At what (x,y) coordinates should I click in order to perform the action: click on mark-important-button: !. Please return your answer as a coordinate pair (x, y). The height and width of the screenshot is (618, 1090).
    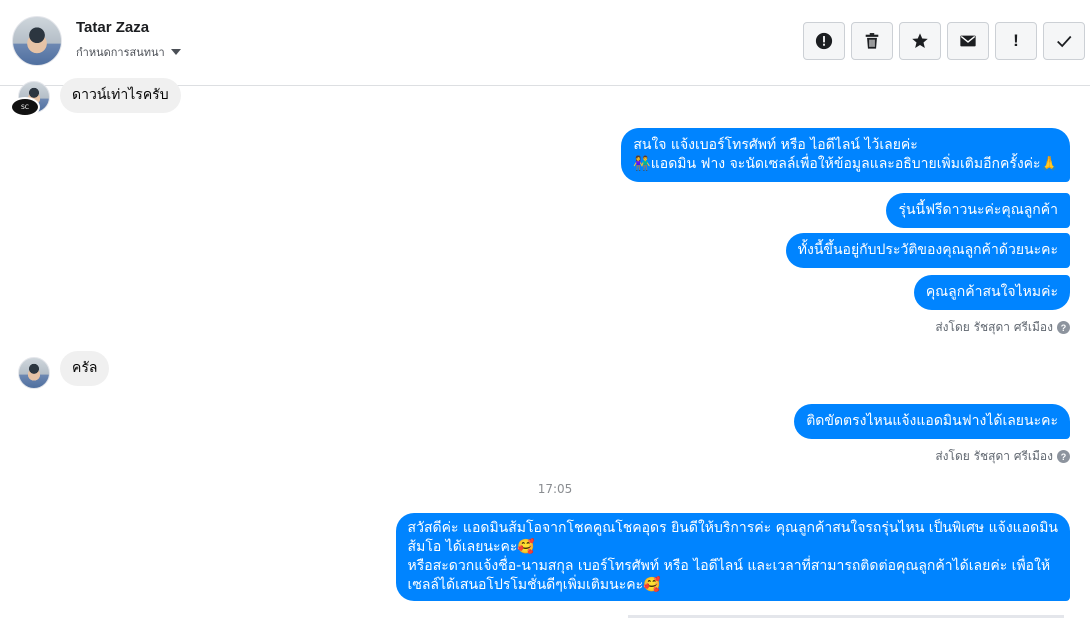
    Looking at the image, I should click on (1016, 41).